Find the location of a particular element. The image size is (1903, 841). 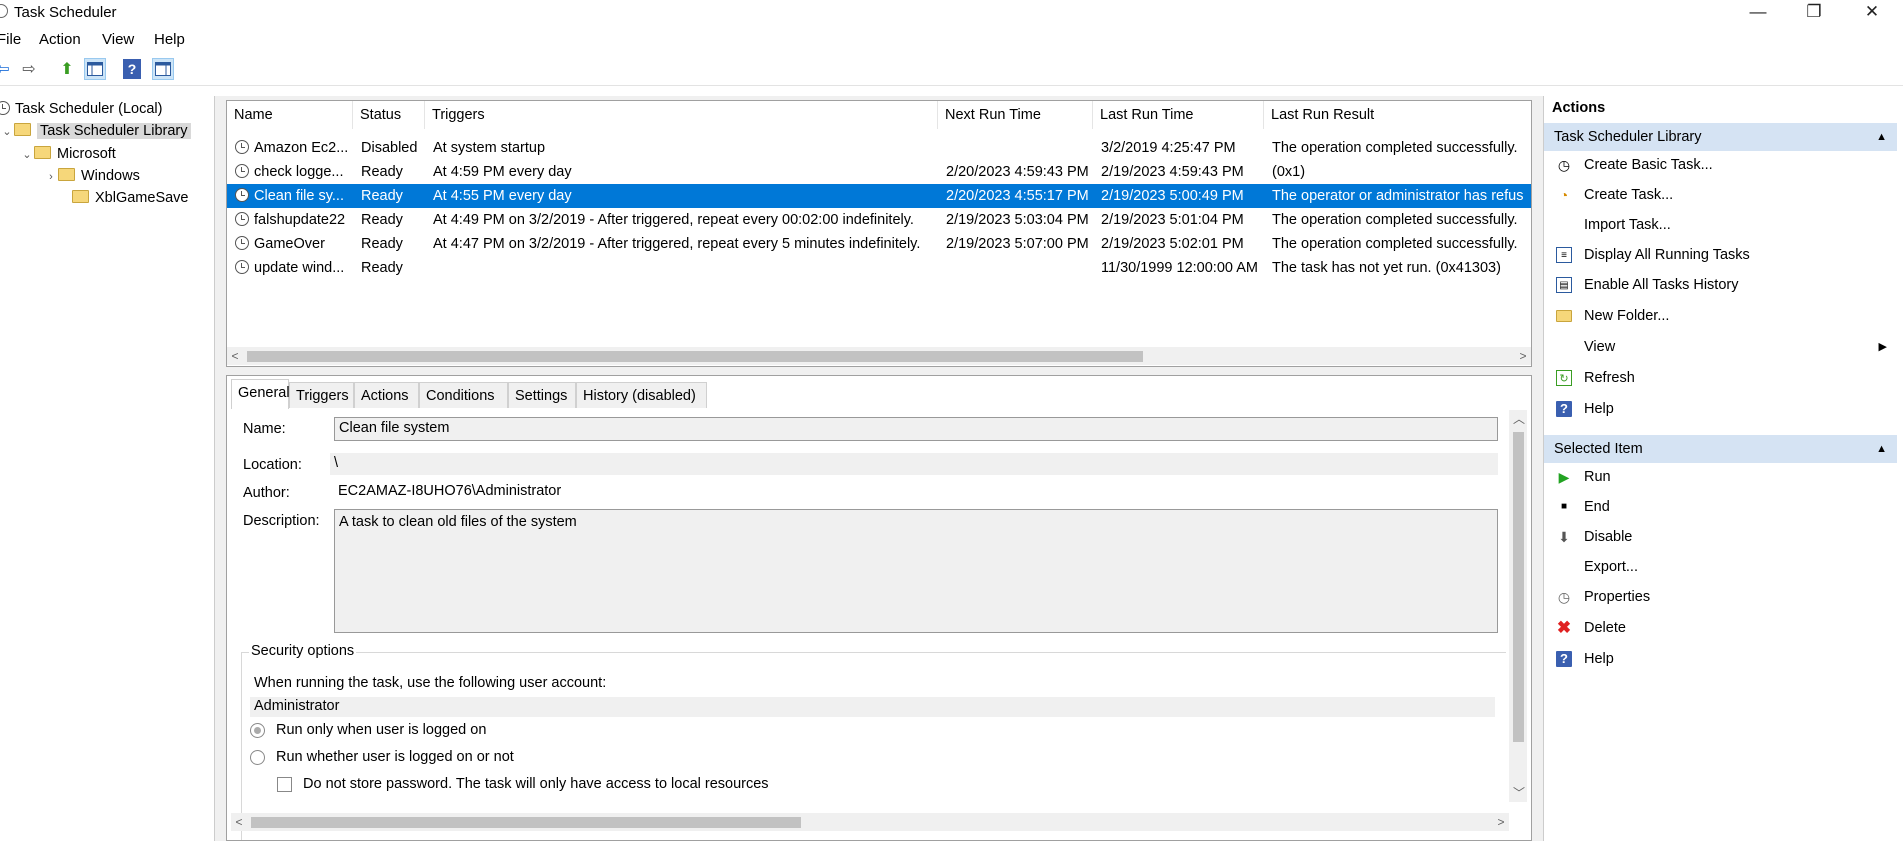

forward-icon: ⇨ is located at coordinates (29, 69).